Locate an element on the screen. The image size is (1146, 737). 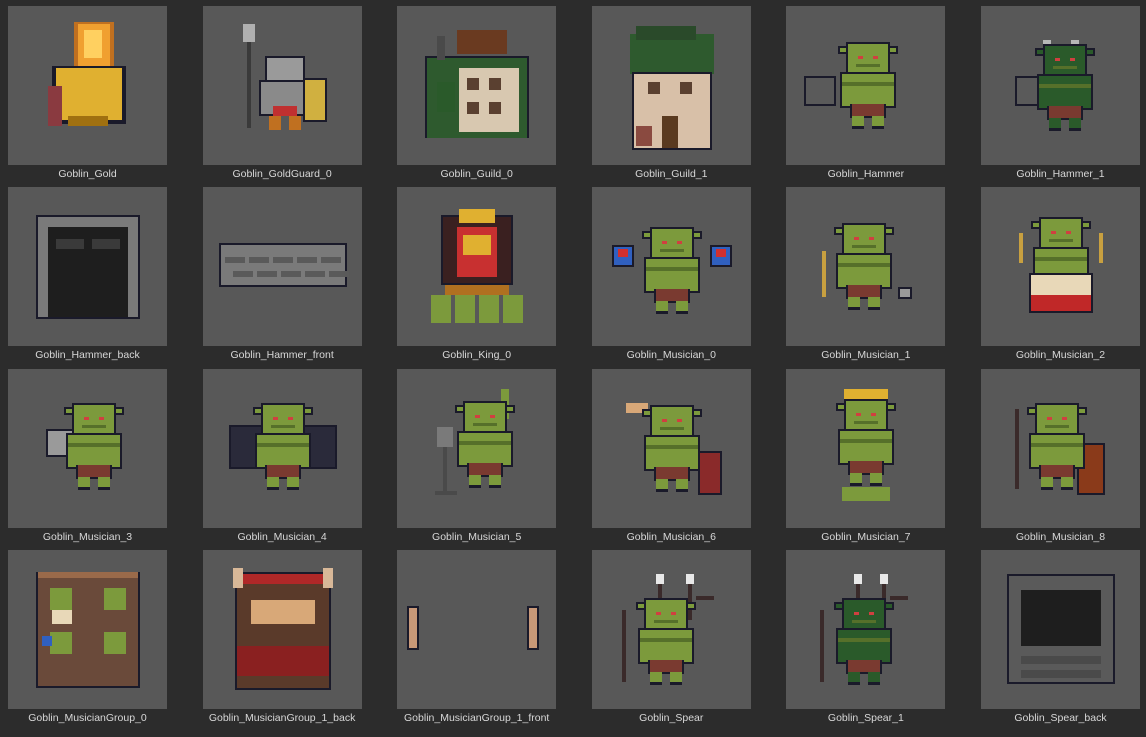
horn-goblin-icon is located at coordinates (85, 446).